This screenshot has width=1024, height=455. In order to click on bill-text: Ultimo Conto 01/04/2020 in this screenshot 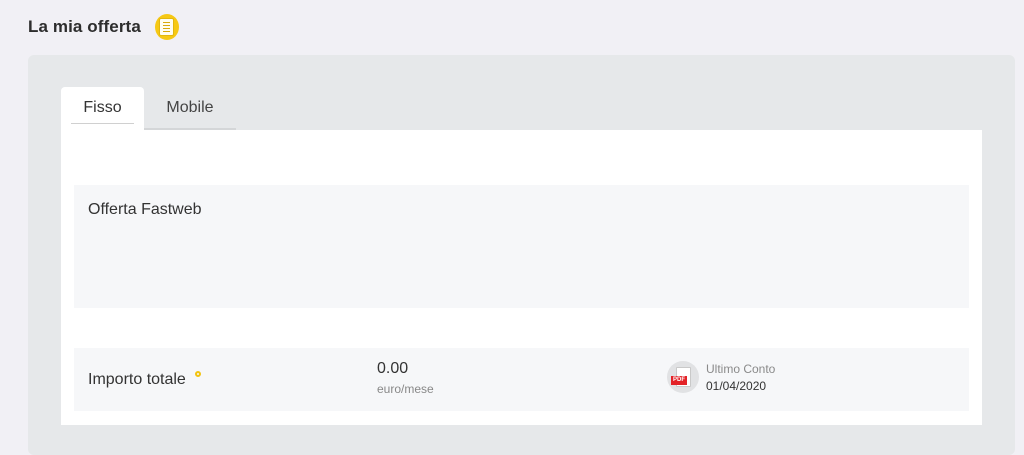, I will do `click(740, 377)`.